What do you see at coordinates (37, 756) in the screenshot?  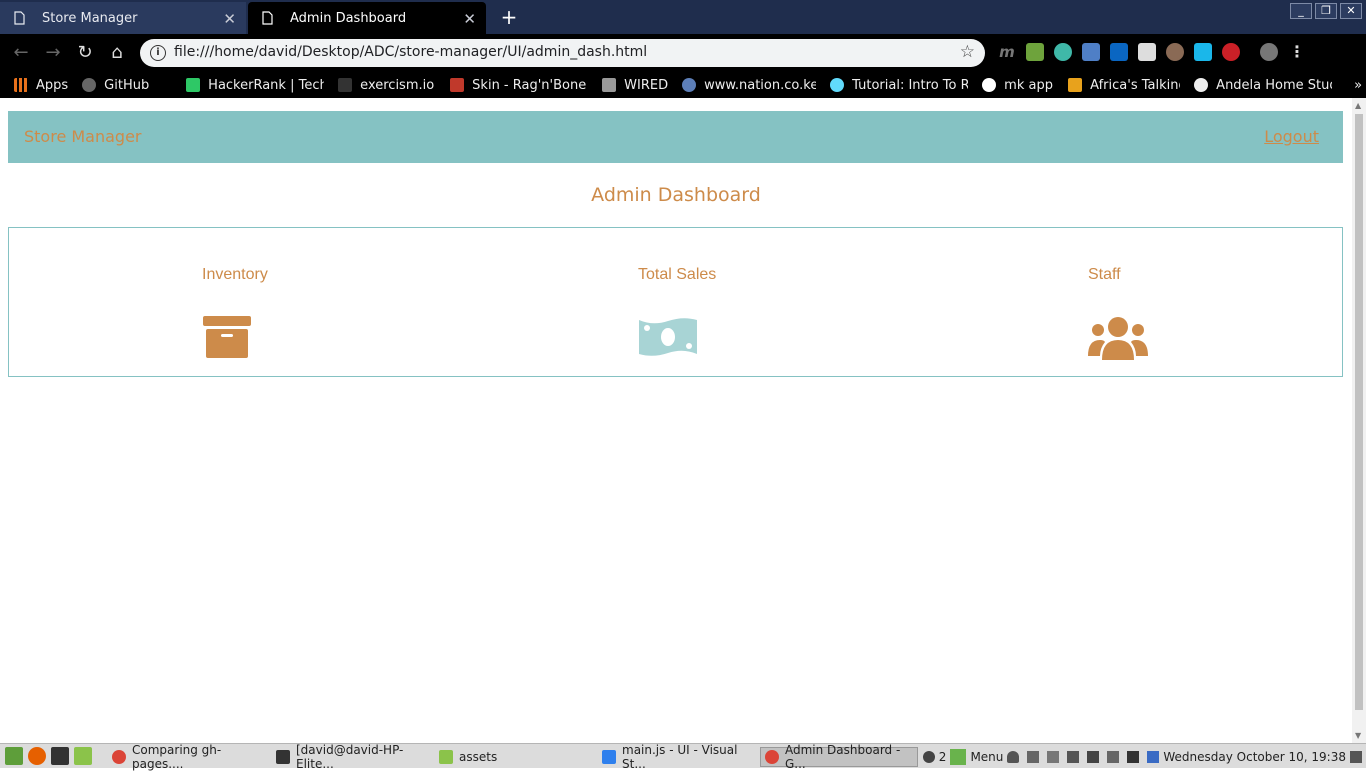 I see `firefox-icon` at bounding box center [37, 756].